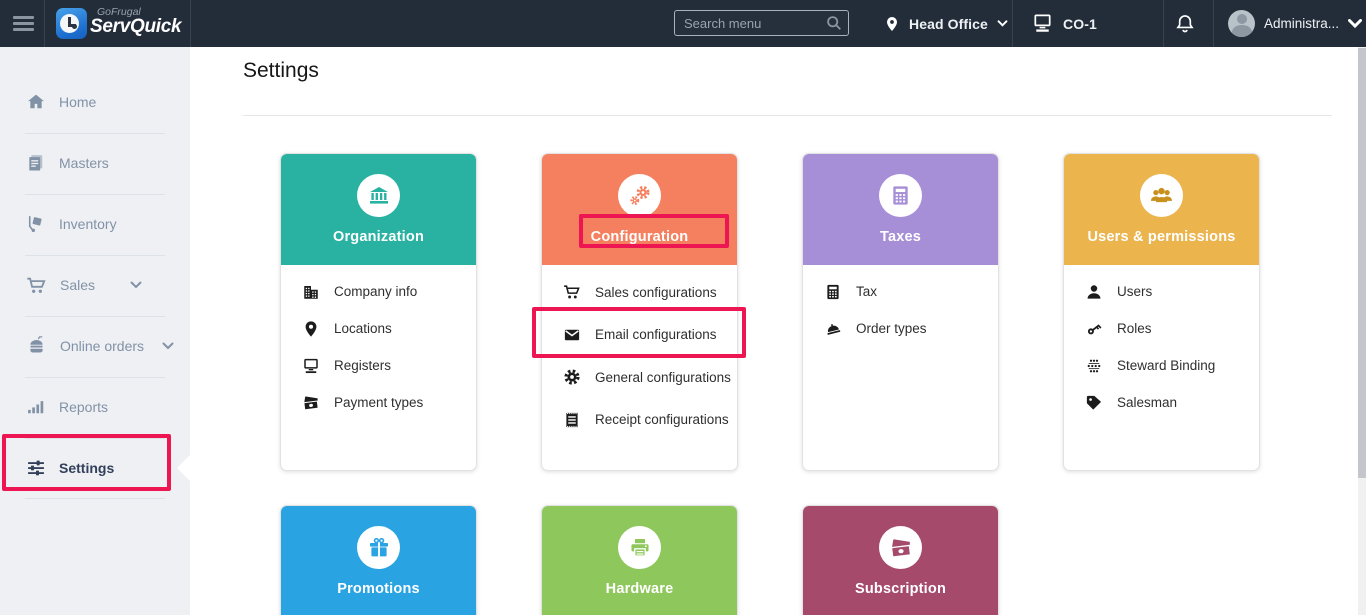  I want to click on scrollbar, so click(1362, 331).